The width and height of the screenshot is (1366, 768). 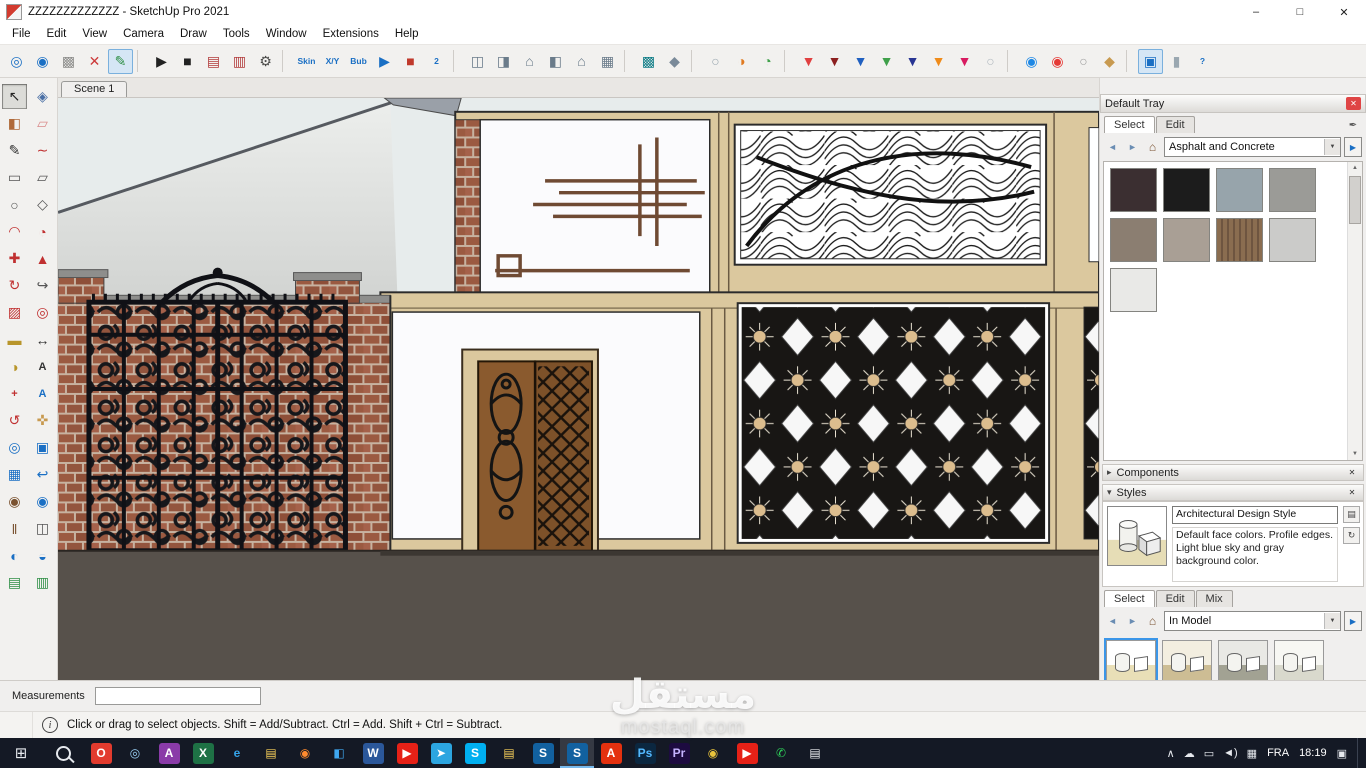 I want to click on freehand-tool-icon: ∼, so click(x=42, y=150).